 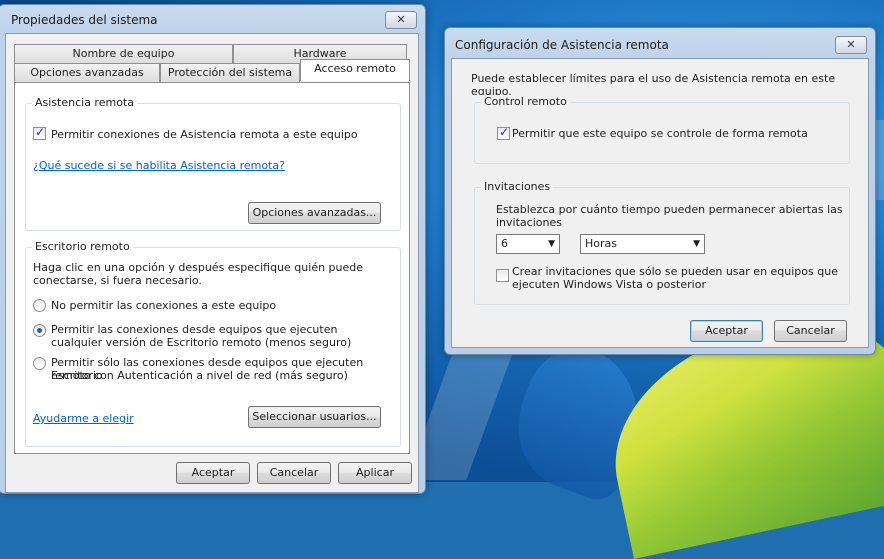 I want to click on help-choose-link: Ayudarme a elegir, so click(x=83, y=418).